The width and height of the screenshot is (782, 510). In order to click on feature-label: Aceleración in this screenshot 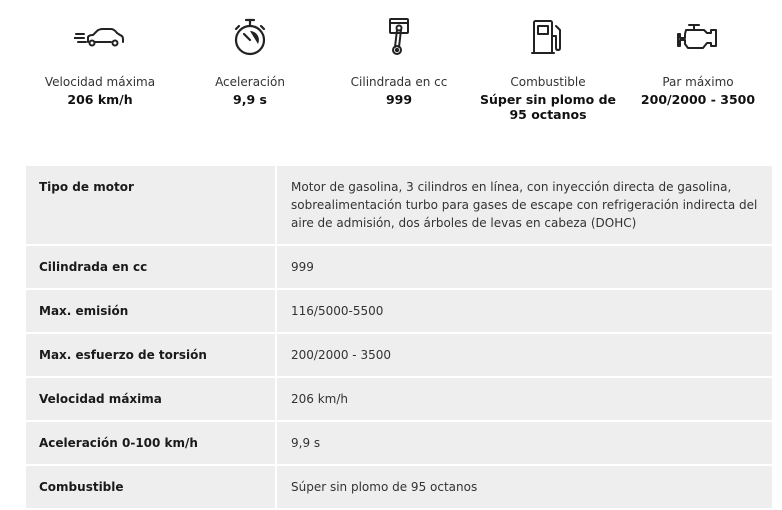, I will do `click(250, 82)`.